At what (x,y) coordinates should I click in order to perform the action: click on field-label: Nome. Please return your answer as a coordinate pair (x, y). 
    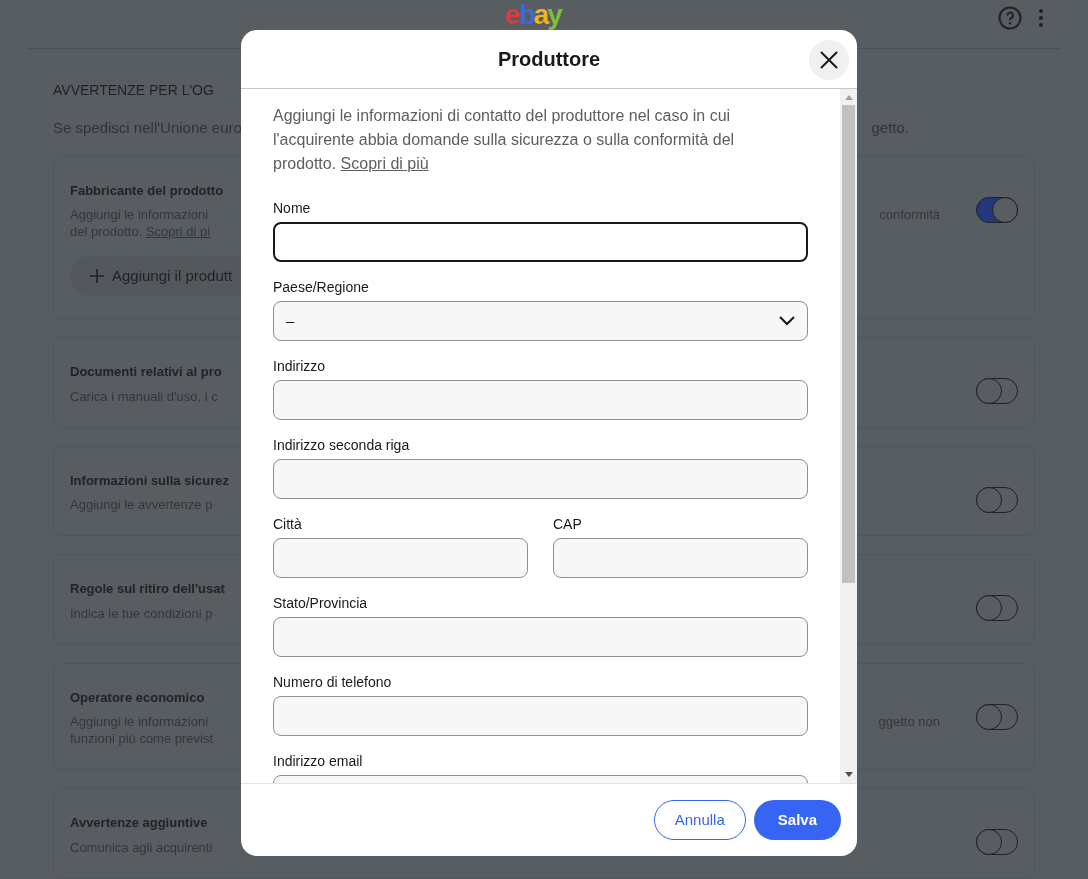
    Looking at the image, I should click on (292, 208).